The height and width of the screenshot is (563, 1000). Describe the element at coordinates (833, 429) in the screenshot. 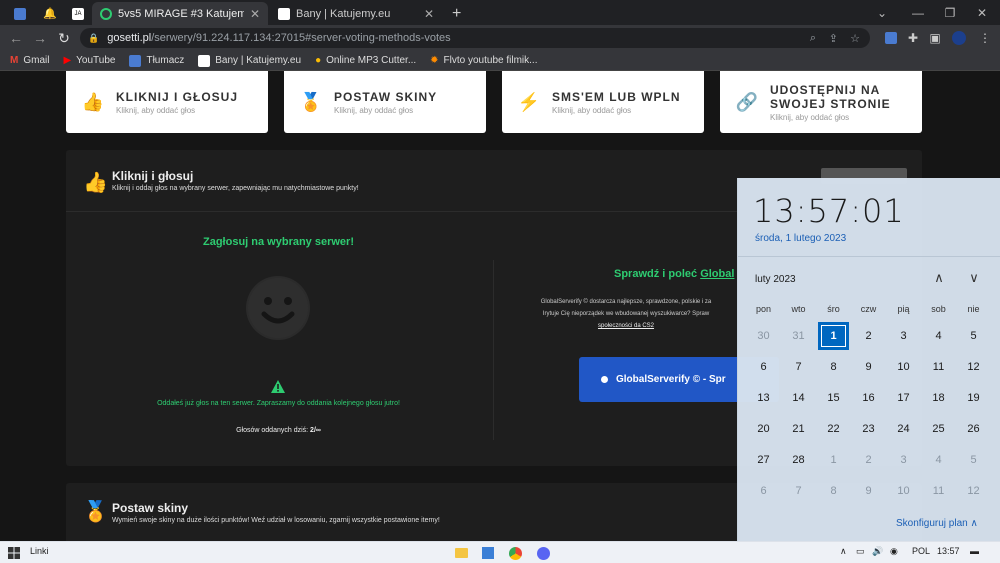

I see `calendar-day: 22` at that location.